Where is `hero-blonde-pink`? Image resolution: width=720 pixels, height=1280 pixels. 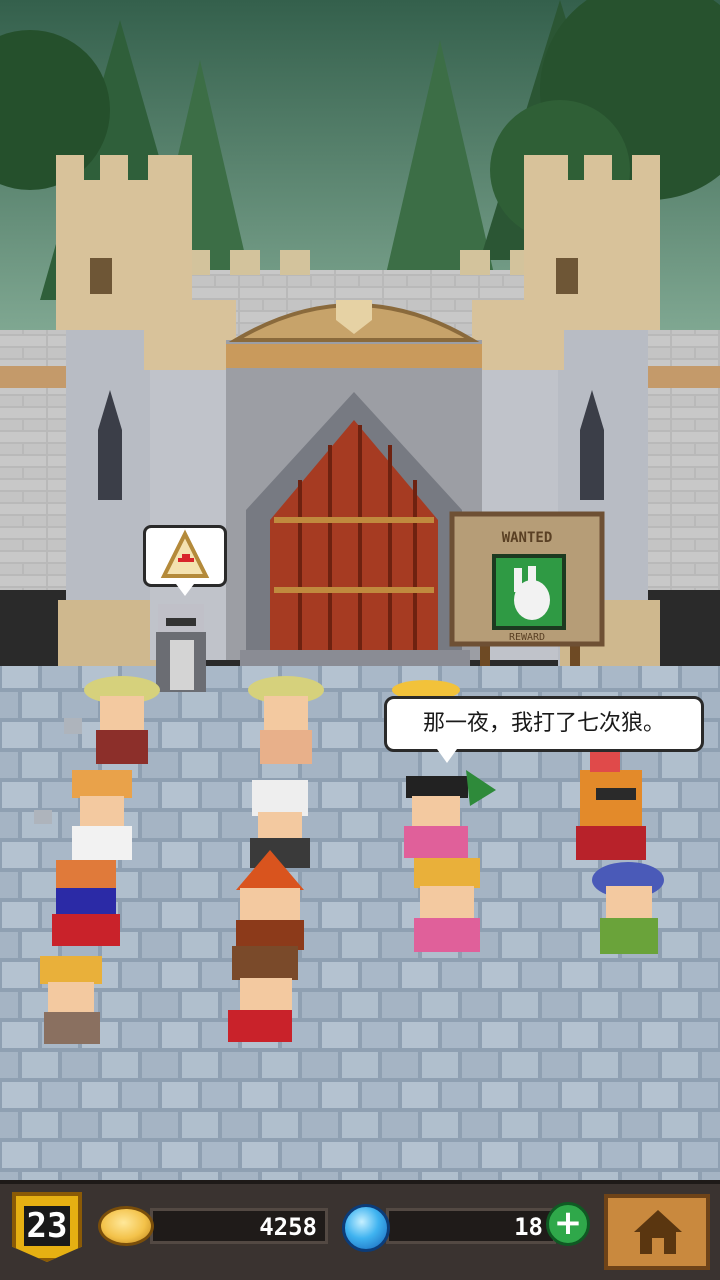
hero-blonde-pink is located at coordinates (447, 905).